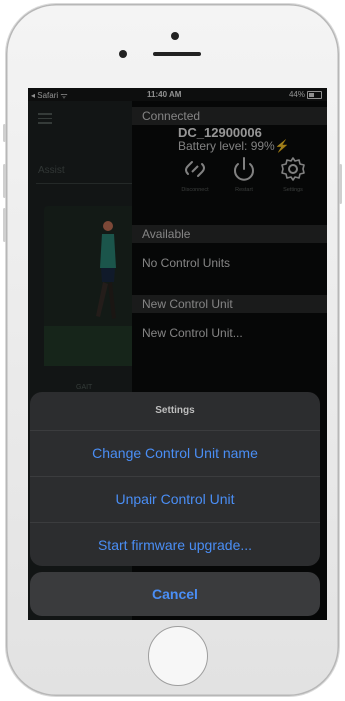  Describe the element at coordinates (4, 133) in the screenshot. I see `mute-switch` at that location.